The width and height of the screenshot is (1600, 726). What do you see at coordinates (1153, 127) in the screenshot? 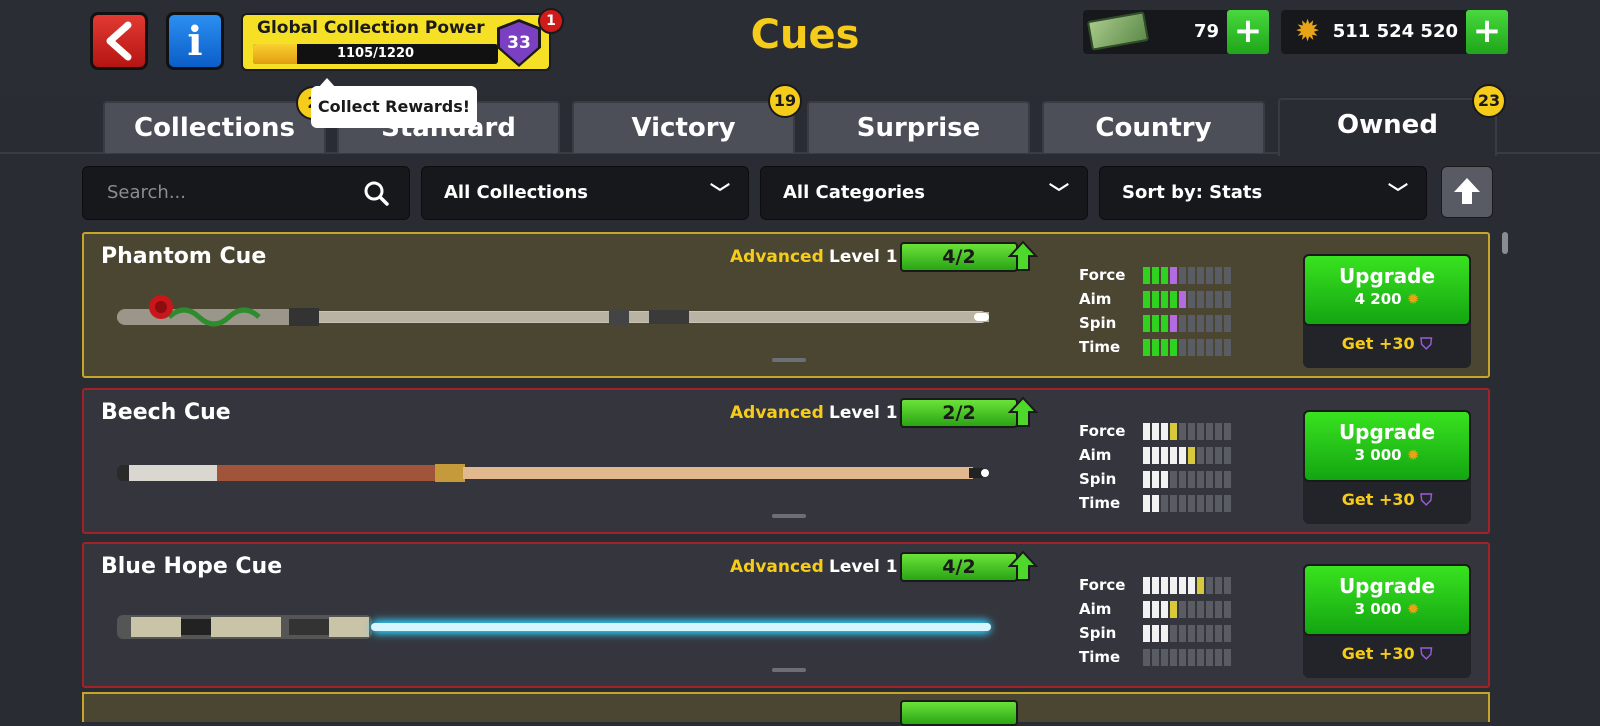
I see `tab-country: Country` at bounding box center [1153, 127].